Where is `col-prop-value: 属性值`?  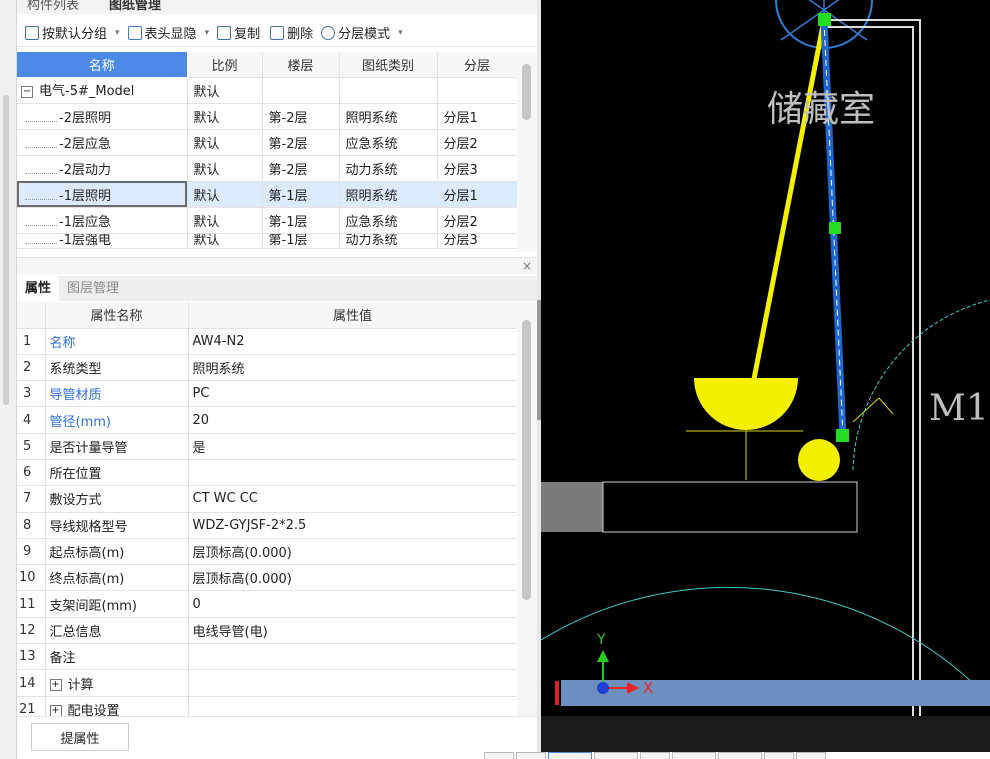 col-prop-value: 属性值 is located at coordinates (353, 315).